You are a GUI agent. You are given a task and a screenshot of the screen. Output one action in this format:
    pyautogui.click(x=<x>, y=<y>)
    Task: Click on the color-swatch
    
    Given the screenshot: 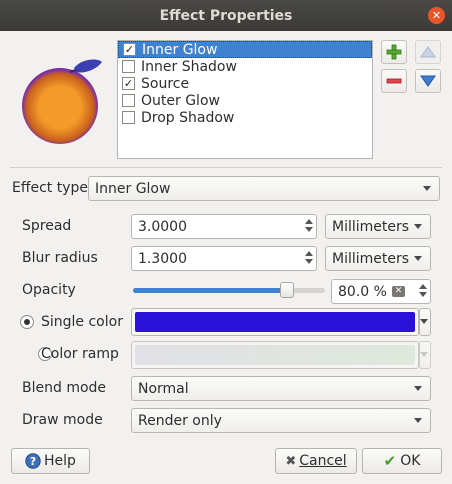 What is the action you would take?
    pyautogui.click(x=275, y=322)
    